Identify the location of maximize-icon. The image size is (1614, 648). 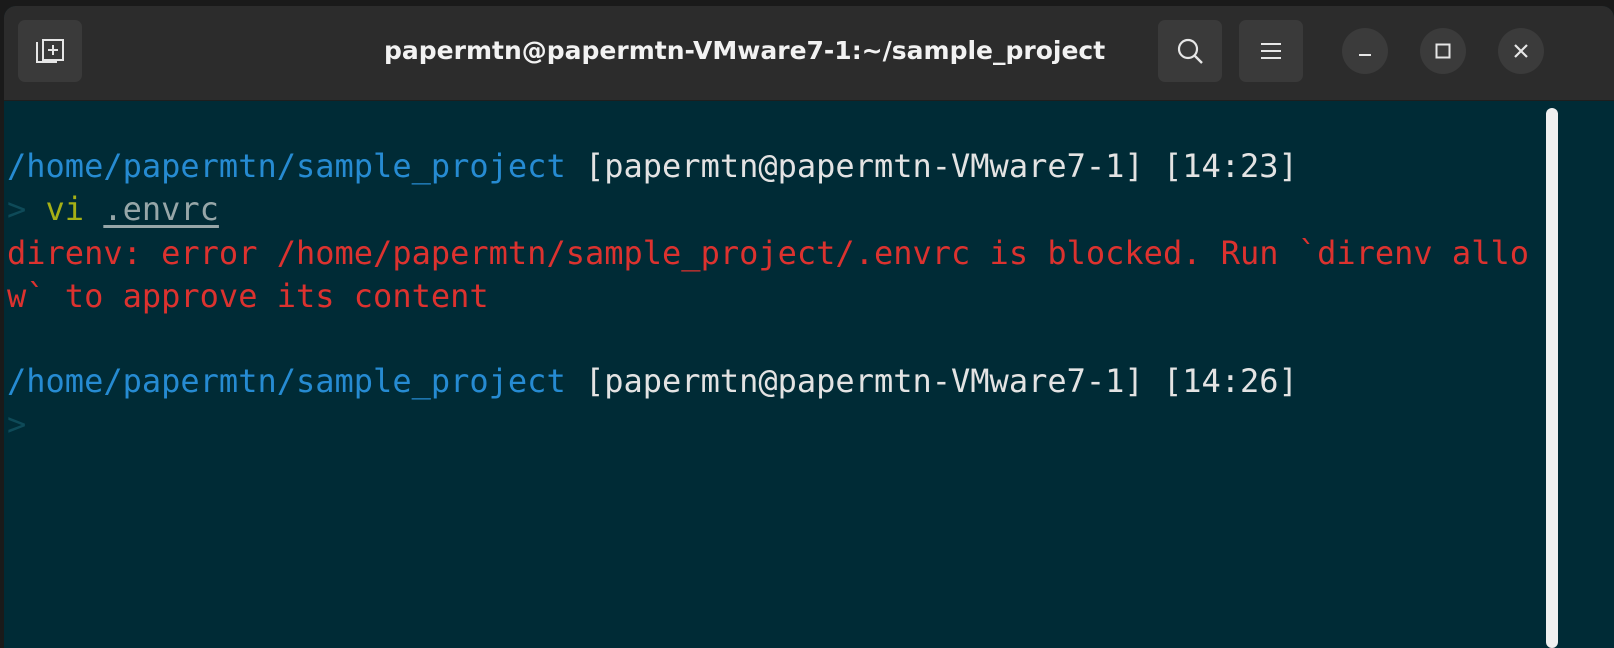
(1443, 51).